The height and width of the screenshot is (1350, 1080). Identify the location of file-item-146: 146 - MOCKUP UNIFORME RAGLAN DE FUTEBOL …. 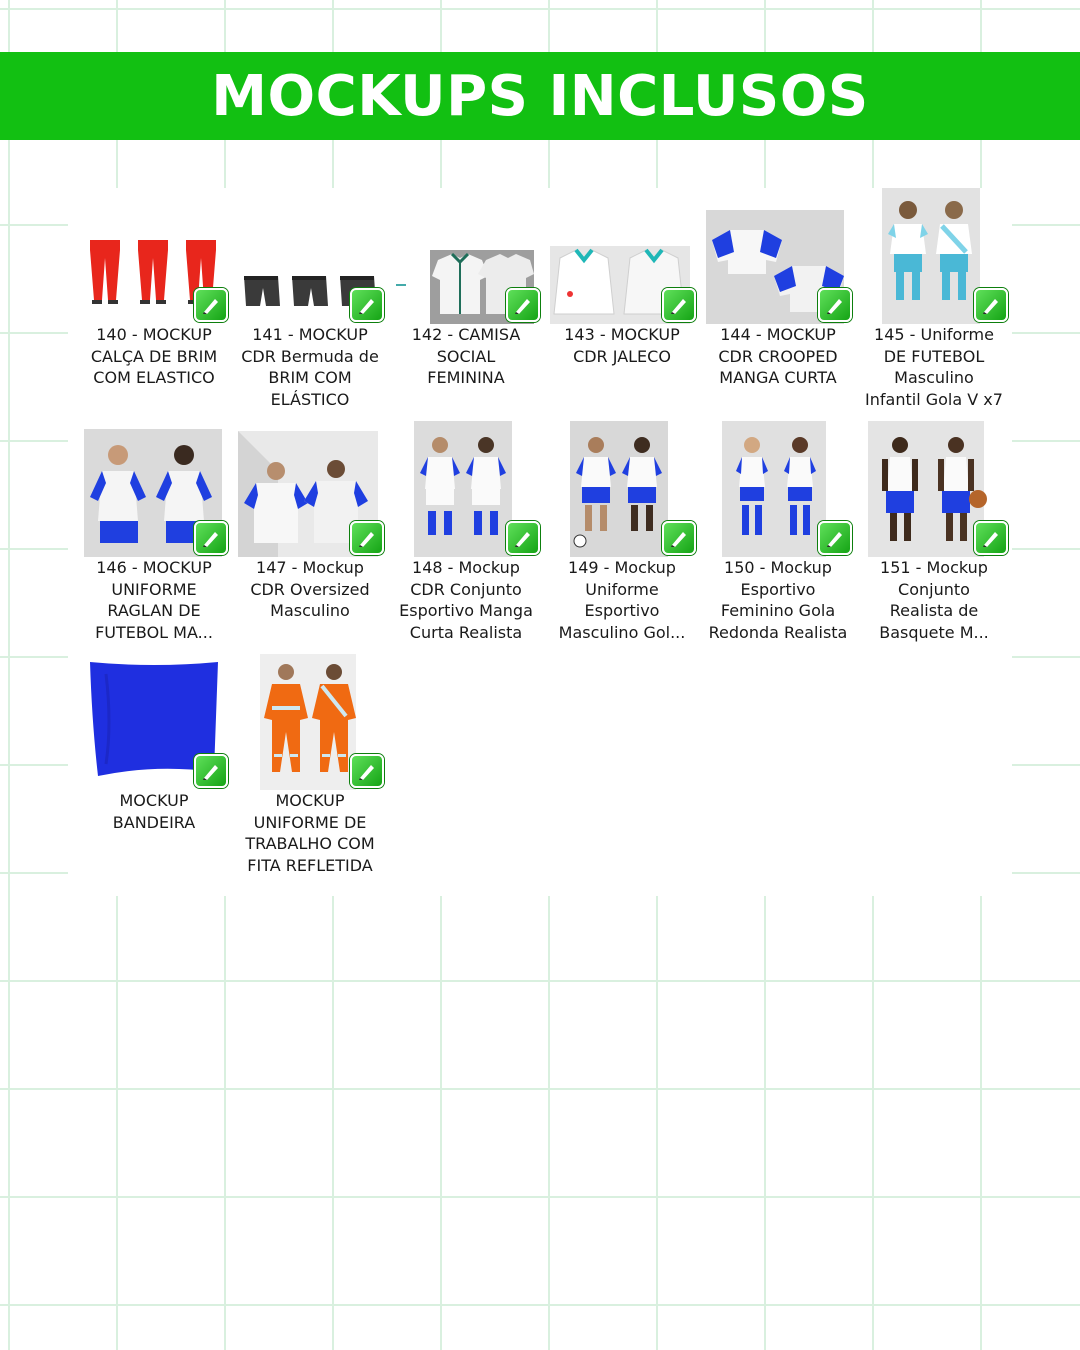
(154, 537).